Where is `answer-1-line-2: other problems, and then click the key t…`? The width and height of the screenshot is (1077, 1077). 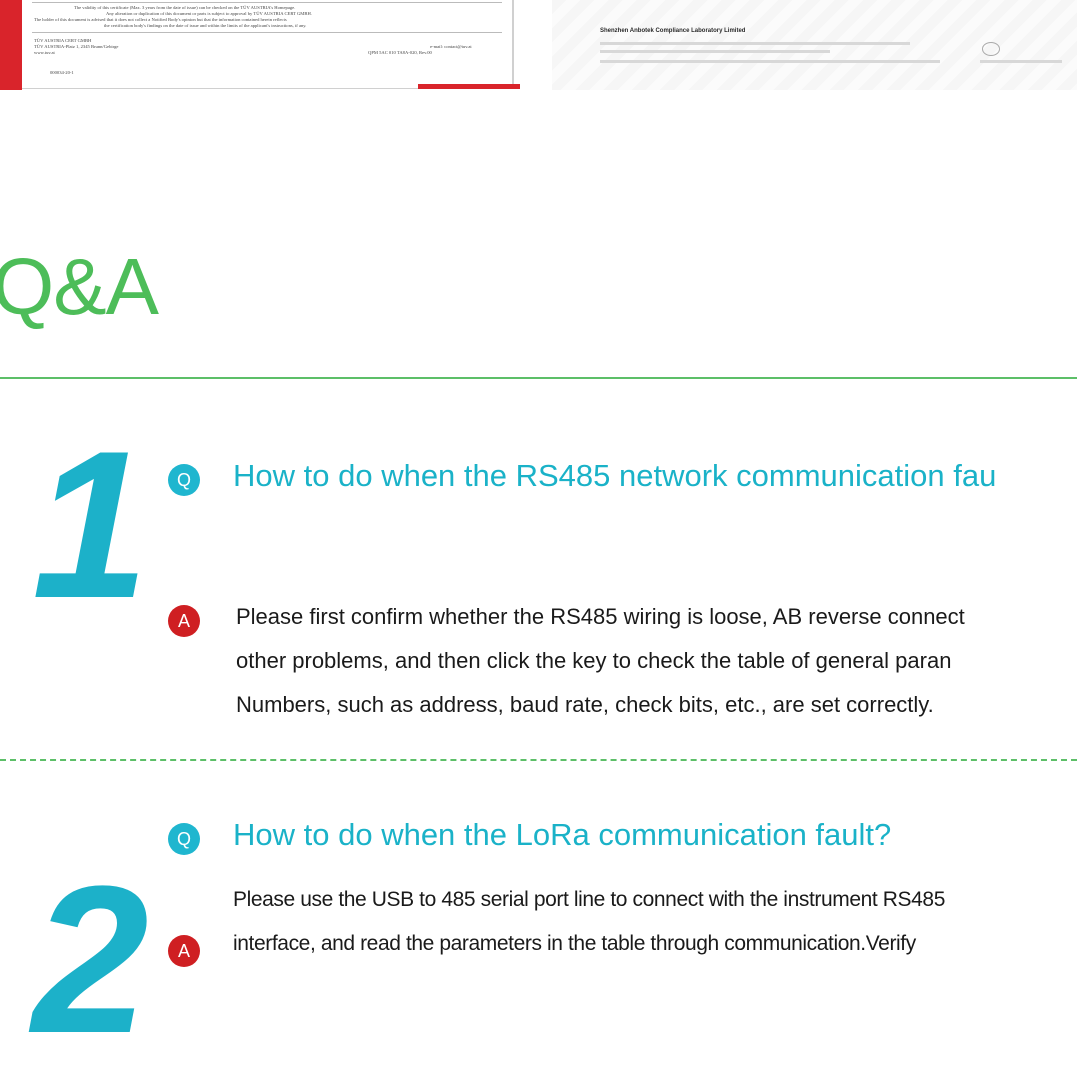 answer-1-line-2: other problems, and then click the key t… is located at coordinates (594, 660).